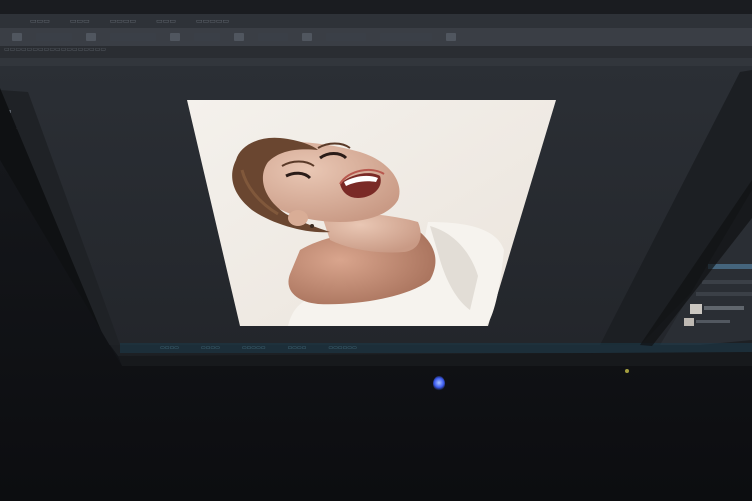 The height and width of the screenshot is (501, 752). What do you see at coordinates (79, 21) in the screenshot?
I see `menu-blur-2: ▭▭▭` at bounding box center [79, 21].